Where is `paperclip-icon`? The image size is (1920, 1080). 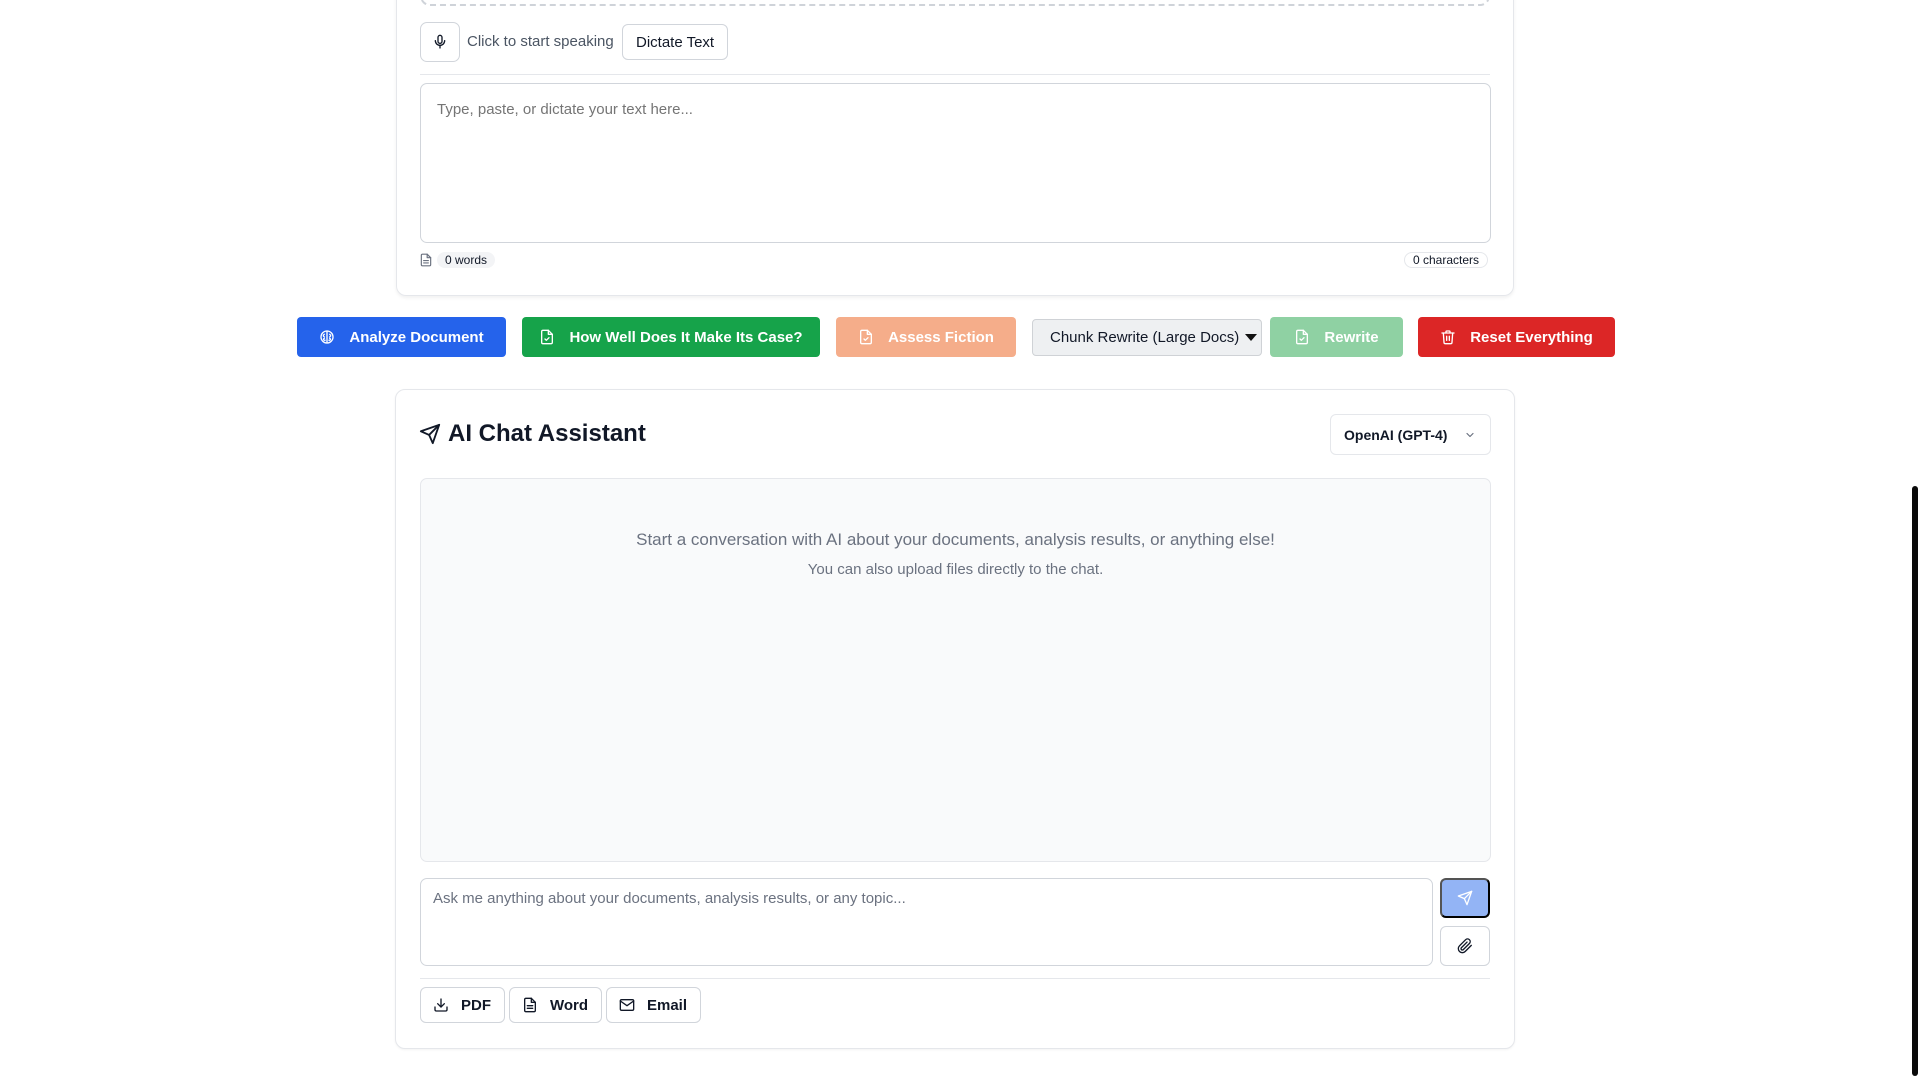
paperclip-icon is located at coordinates (1464, 946).